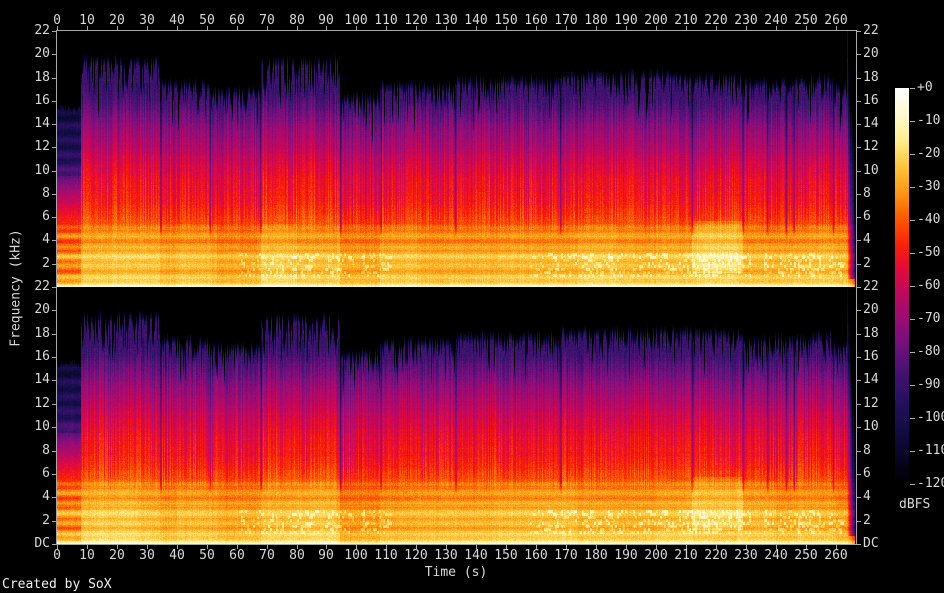 This screenshot has width=944, height=593. Describe the element at coordinates (929, 384) in the screenshot. I see `colorbar-tick-label: -90` at that location.